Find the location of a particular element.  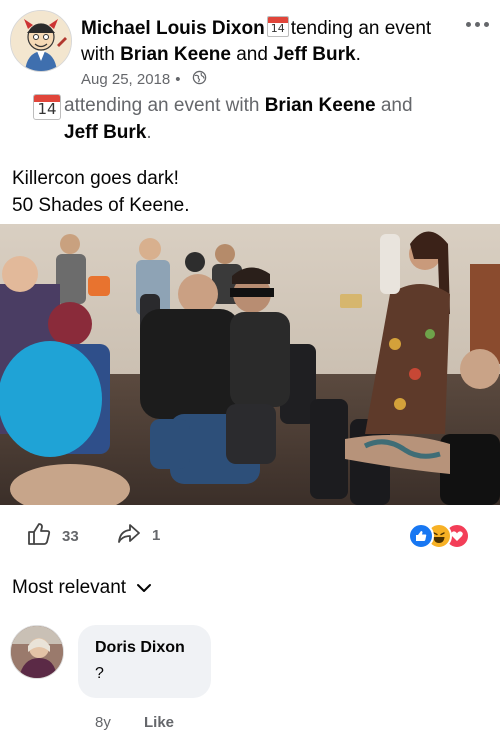

event-action: attending an event with is located at coordinates (162, 105).